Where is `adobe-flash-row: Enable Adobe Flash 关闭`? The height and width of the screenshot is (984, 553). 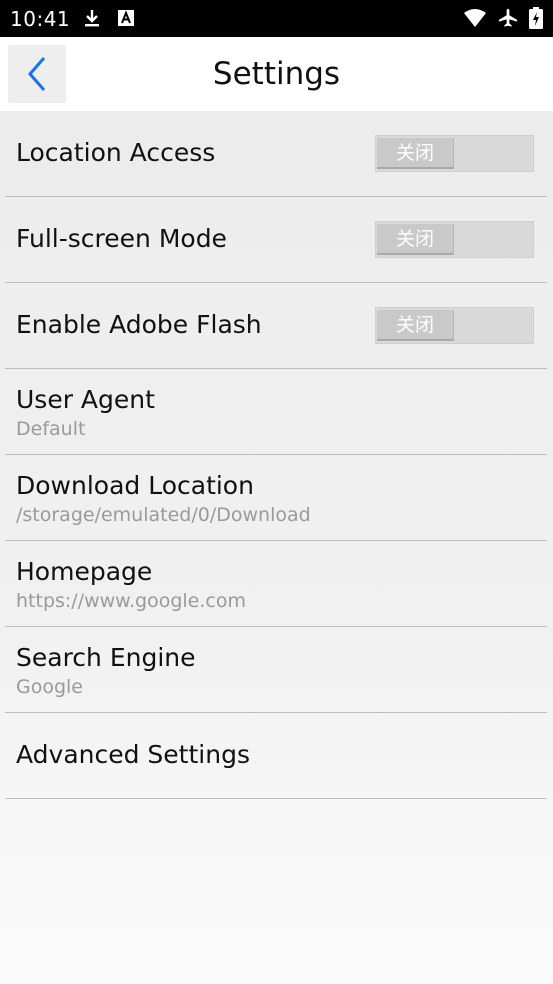
adobe-flash-row: Enable Adobe Flash 关闭 is located at coordinates (276, 326).